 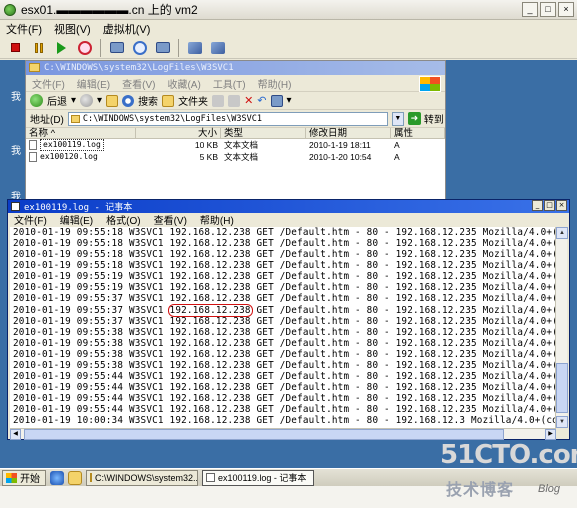 I want to click on revert-snapshot-icon, so click(x=139, y=48).